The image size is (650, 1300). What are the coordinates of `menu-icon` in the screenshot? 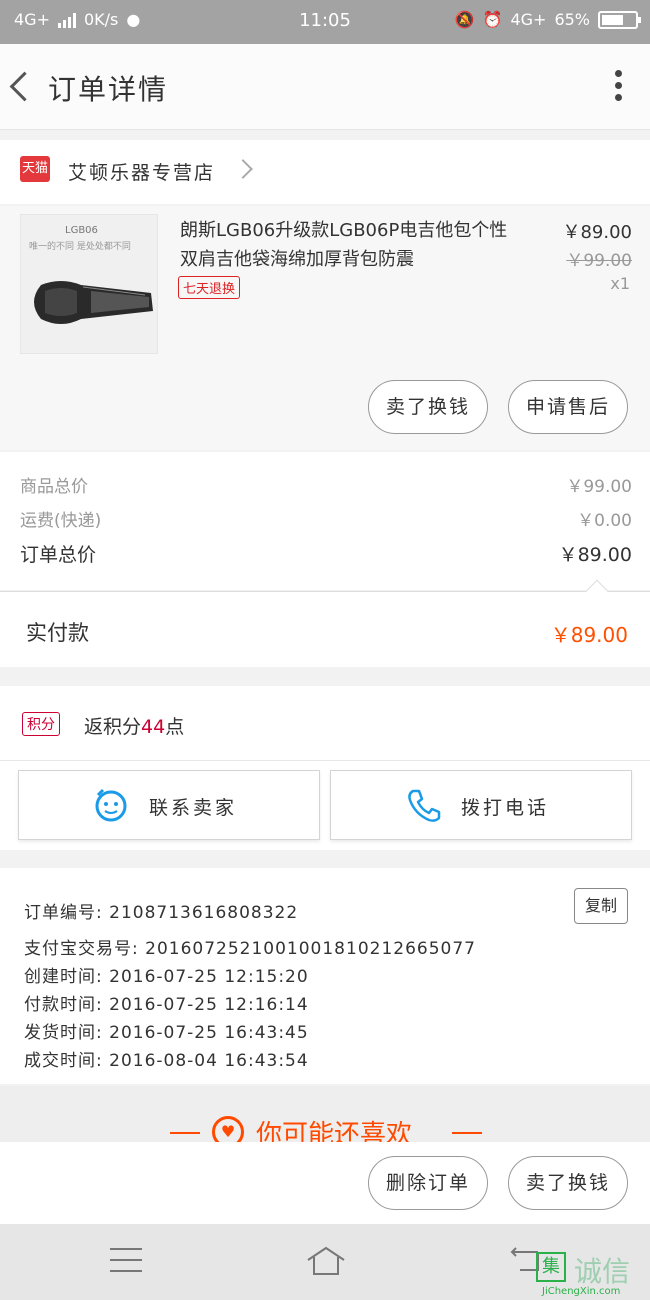 It's located at (126, 1262).